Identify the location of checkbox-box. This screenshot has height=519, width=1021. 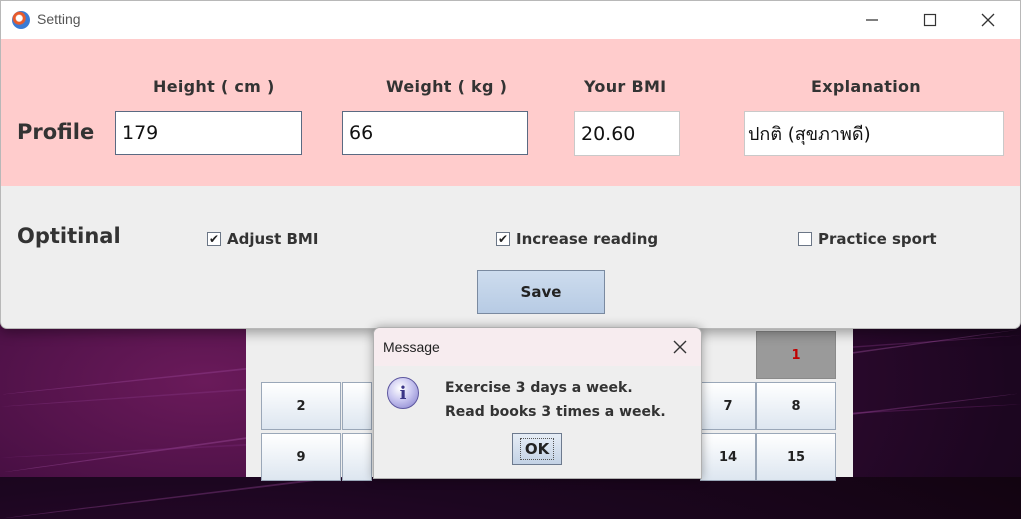
(805, 239).